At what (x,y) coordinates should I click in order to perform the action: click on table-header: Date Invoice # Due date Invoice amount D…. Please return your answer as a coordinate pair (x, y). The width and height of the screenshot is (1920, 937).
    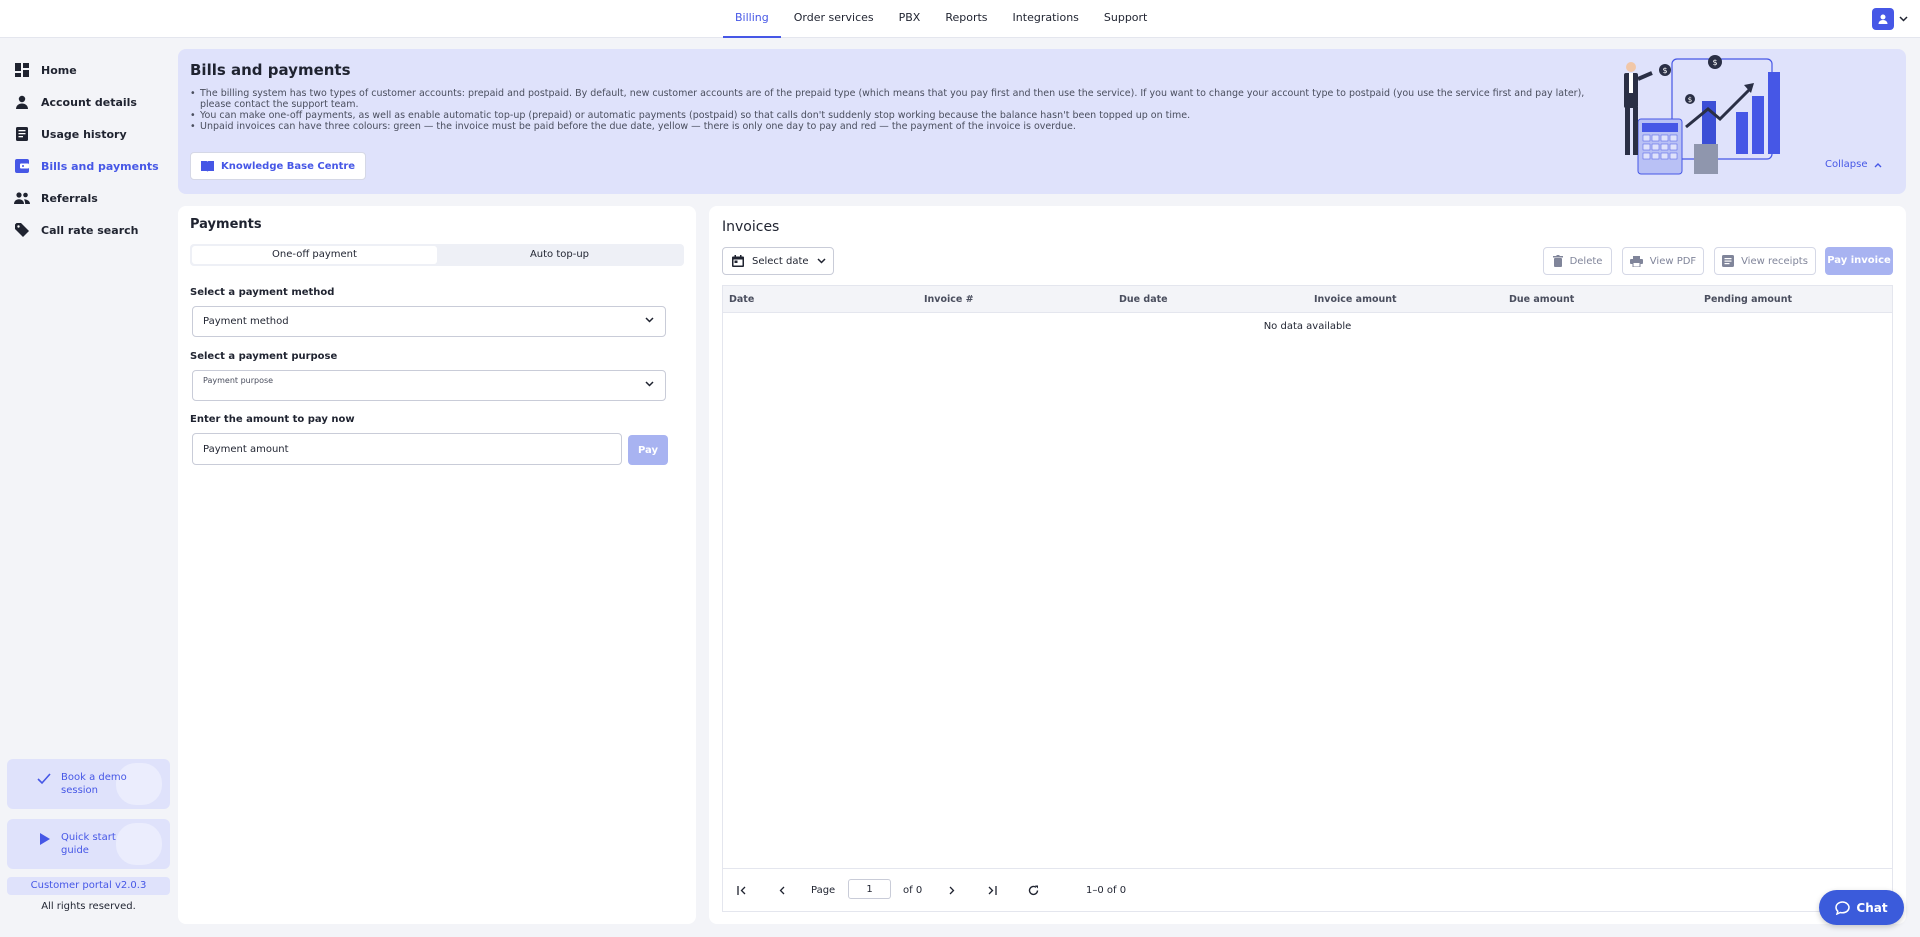
    Looking at the image, I should click on (1307, 299).